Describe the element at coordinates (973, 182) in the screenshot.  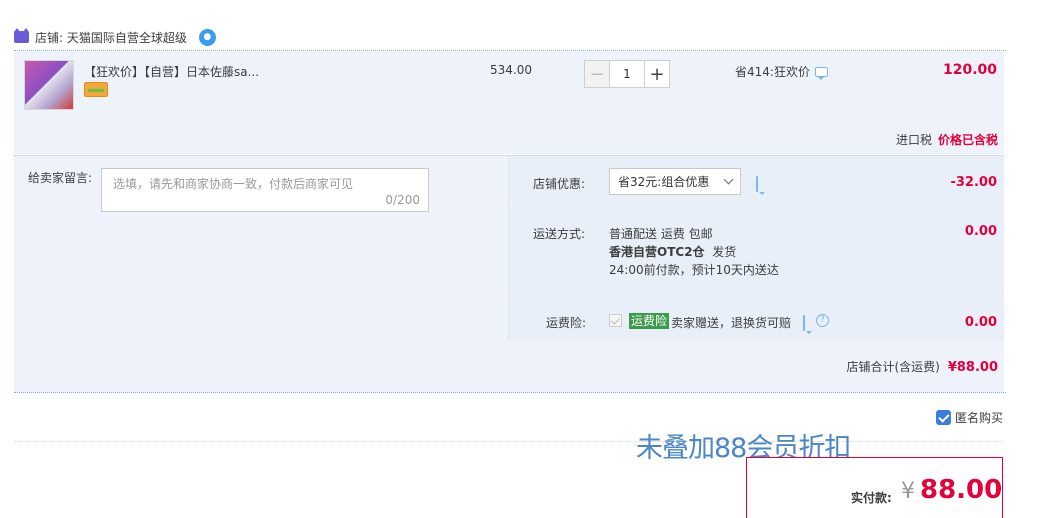
I see `coupon-amount: -32.00` at that location.